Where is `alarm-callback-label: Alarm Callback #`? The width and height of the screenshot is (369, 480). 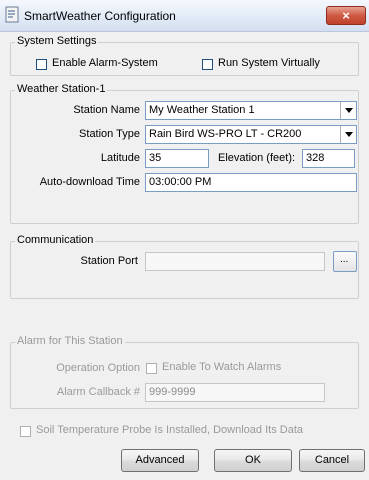
alarm-callback-label: Alarm Callback # is located at coordinates (98, 392).